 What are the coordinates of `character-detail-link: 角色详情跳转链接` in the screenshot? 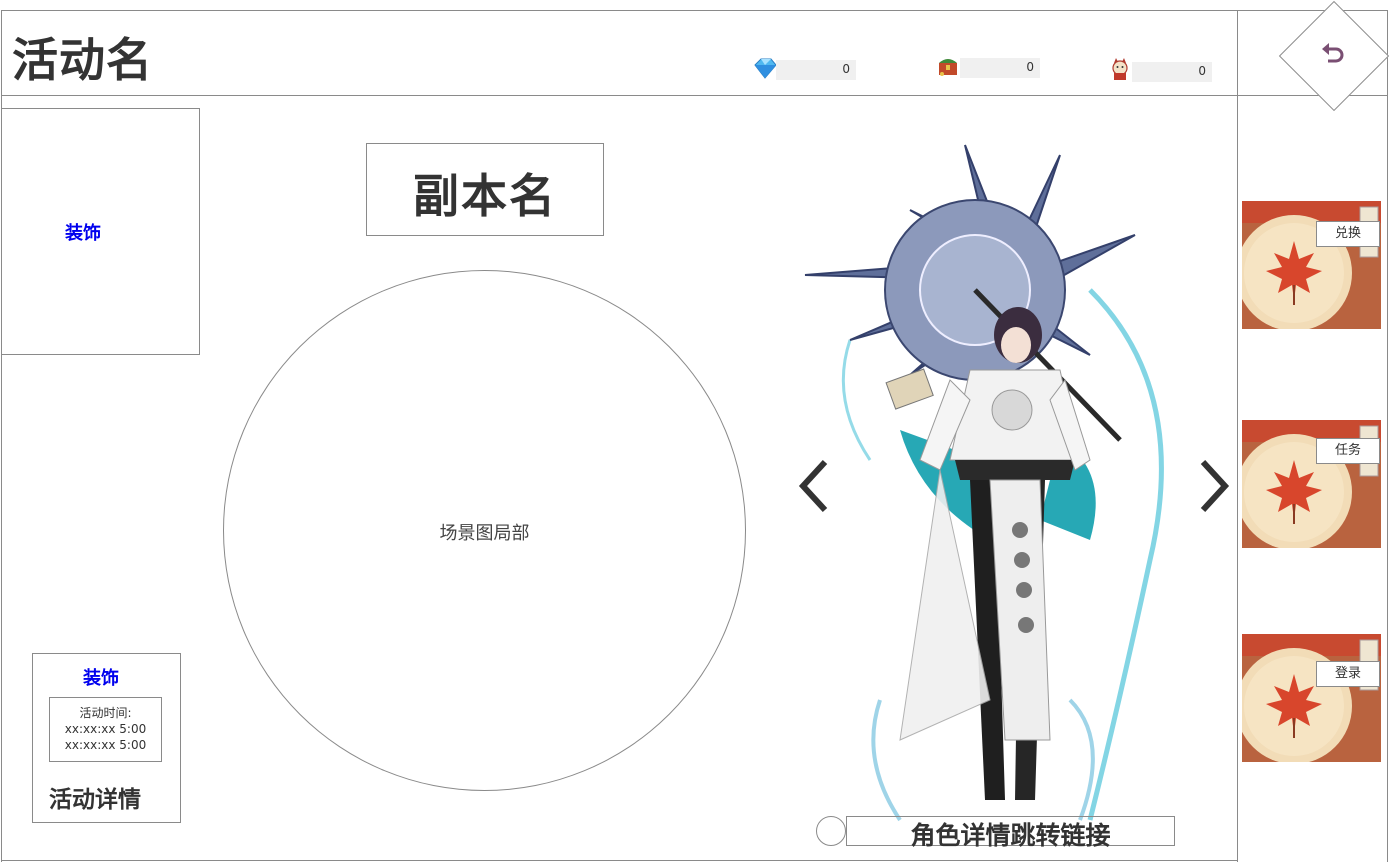 It's located at (1010, 834).